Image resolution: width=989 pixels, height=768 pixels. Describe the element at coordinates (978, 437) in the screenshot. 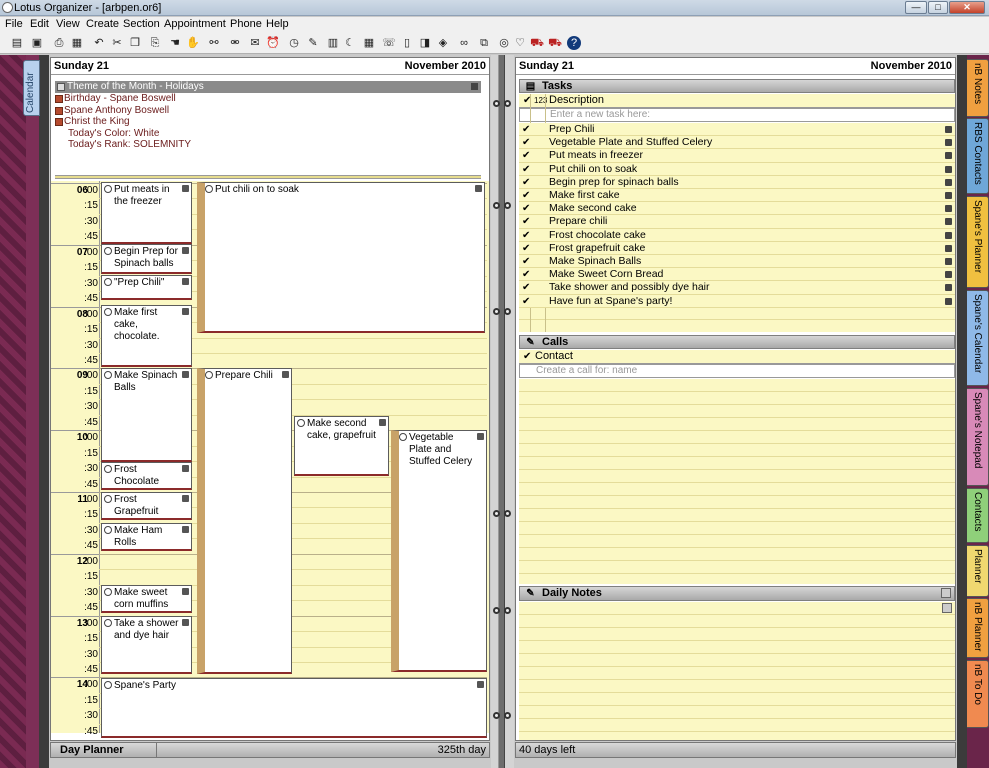

I see `tab-spane-s-notepad: Spane's Notepad` at that location.